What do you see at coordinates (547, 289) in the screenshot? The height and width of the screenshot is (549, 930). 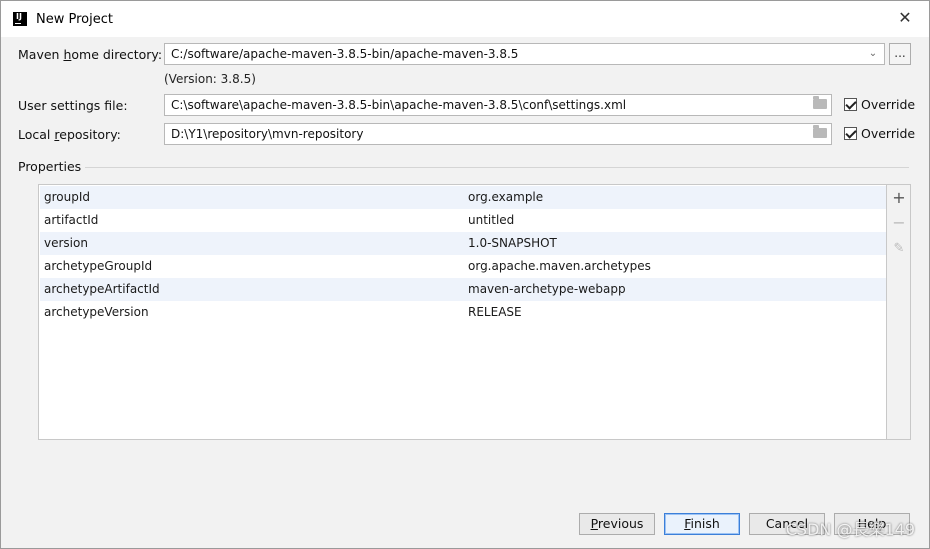 I see `property-value: maven-archetype-webapp` at bounding box center [547, 289].